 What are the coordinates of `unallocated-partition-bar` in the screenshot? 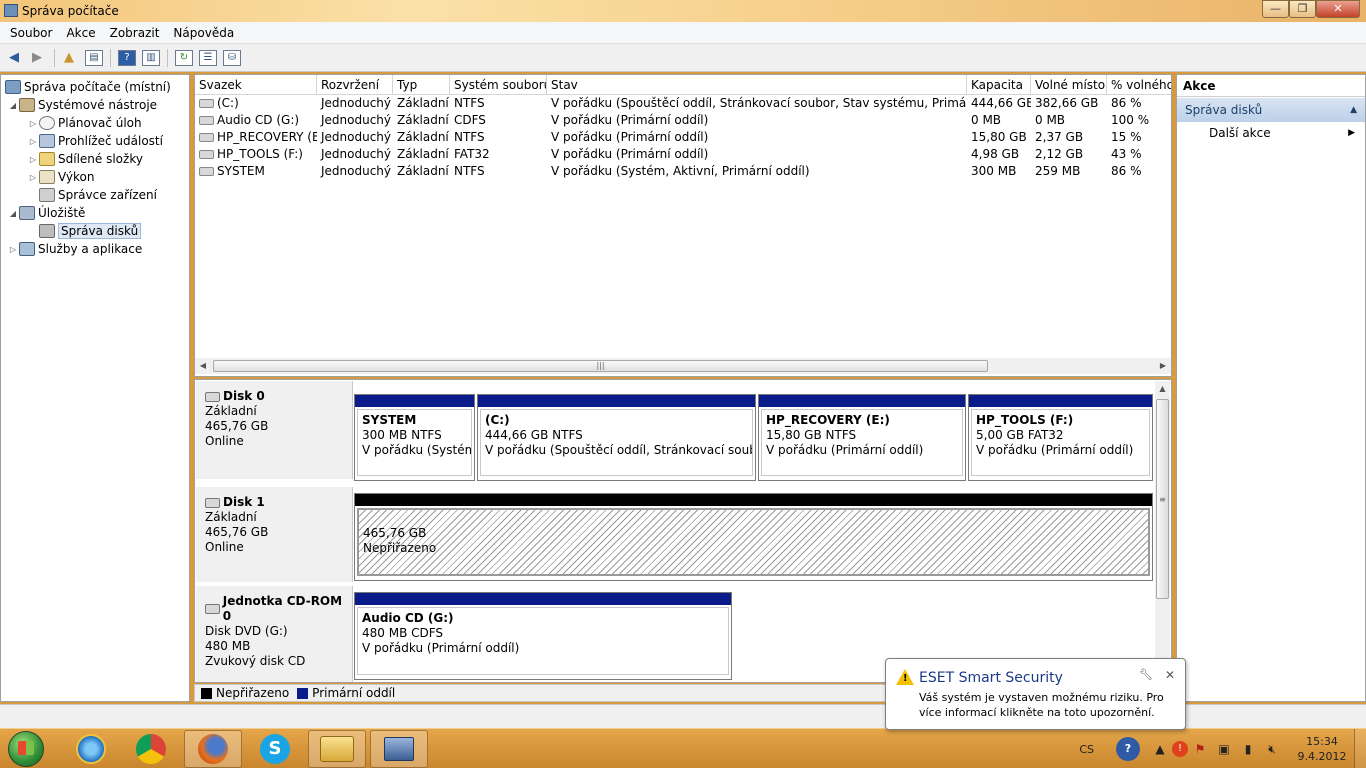 It's located at (753, 500).